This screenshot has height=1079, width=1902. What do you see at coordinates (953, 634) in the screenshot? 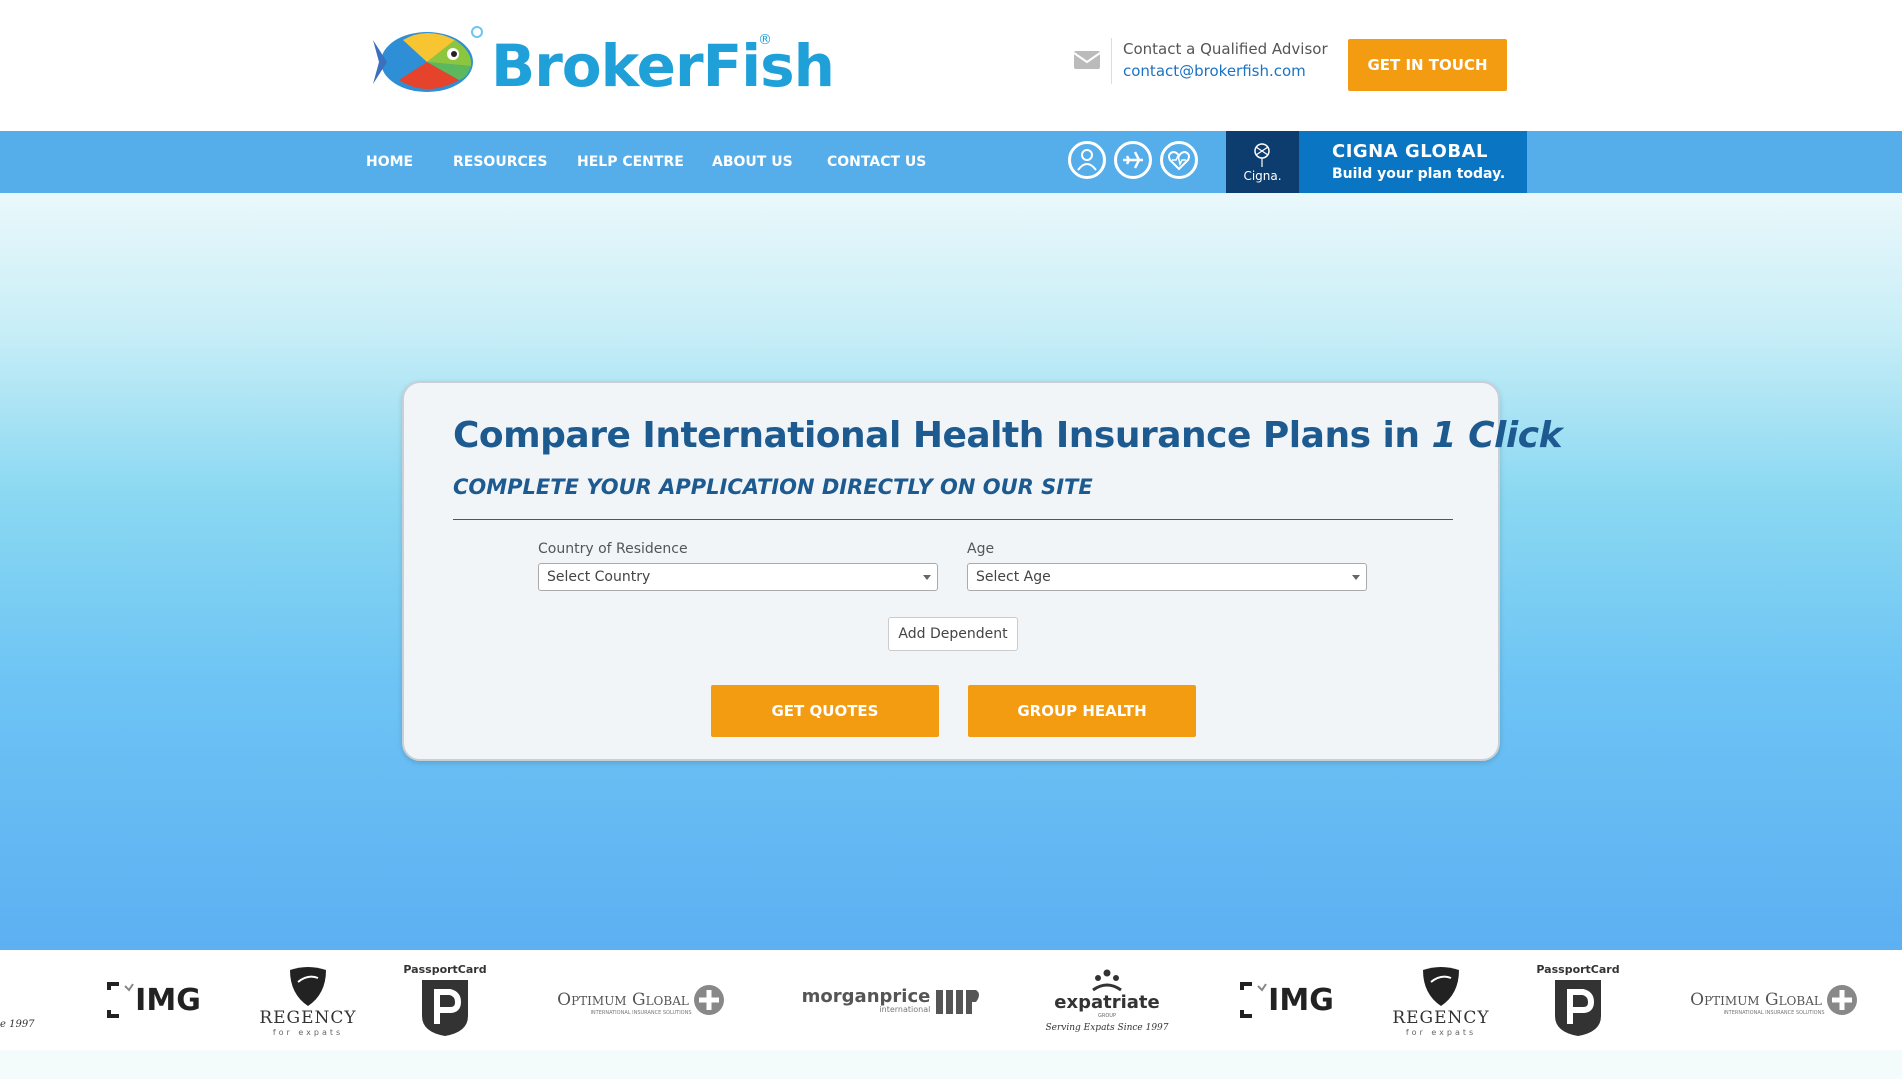
I see `add-dependent-button: Add Dependent` at bounding box center [953, 634].